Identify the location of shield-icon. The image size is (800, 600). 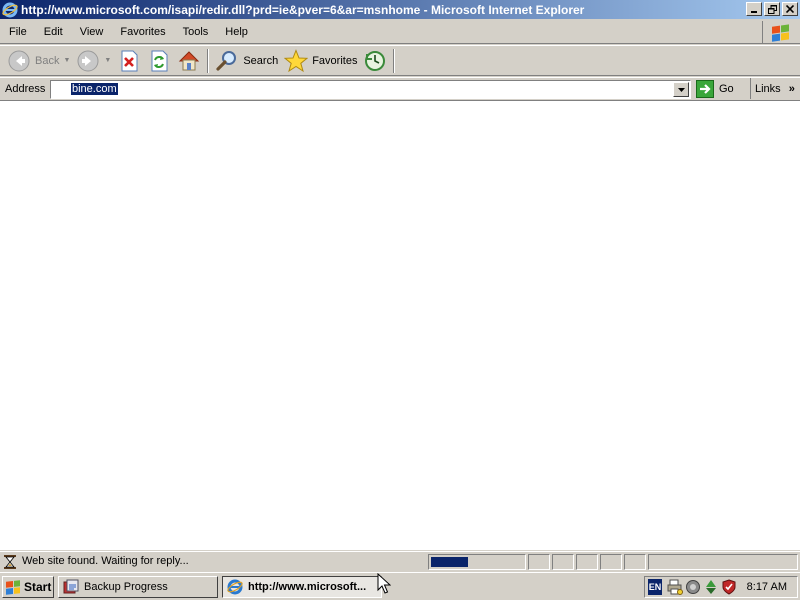
(729, 587).